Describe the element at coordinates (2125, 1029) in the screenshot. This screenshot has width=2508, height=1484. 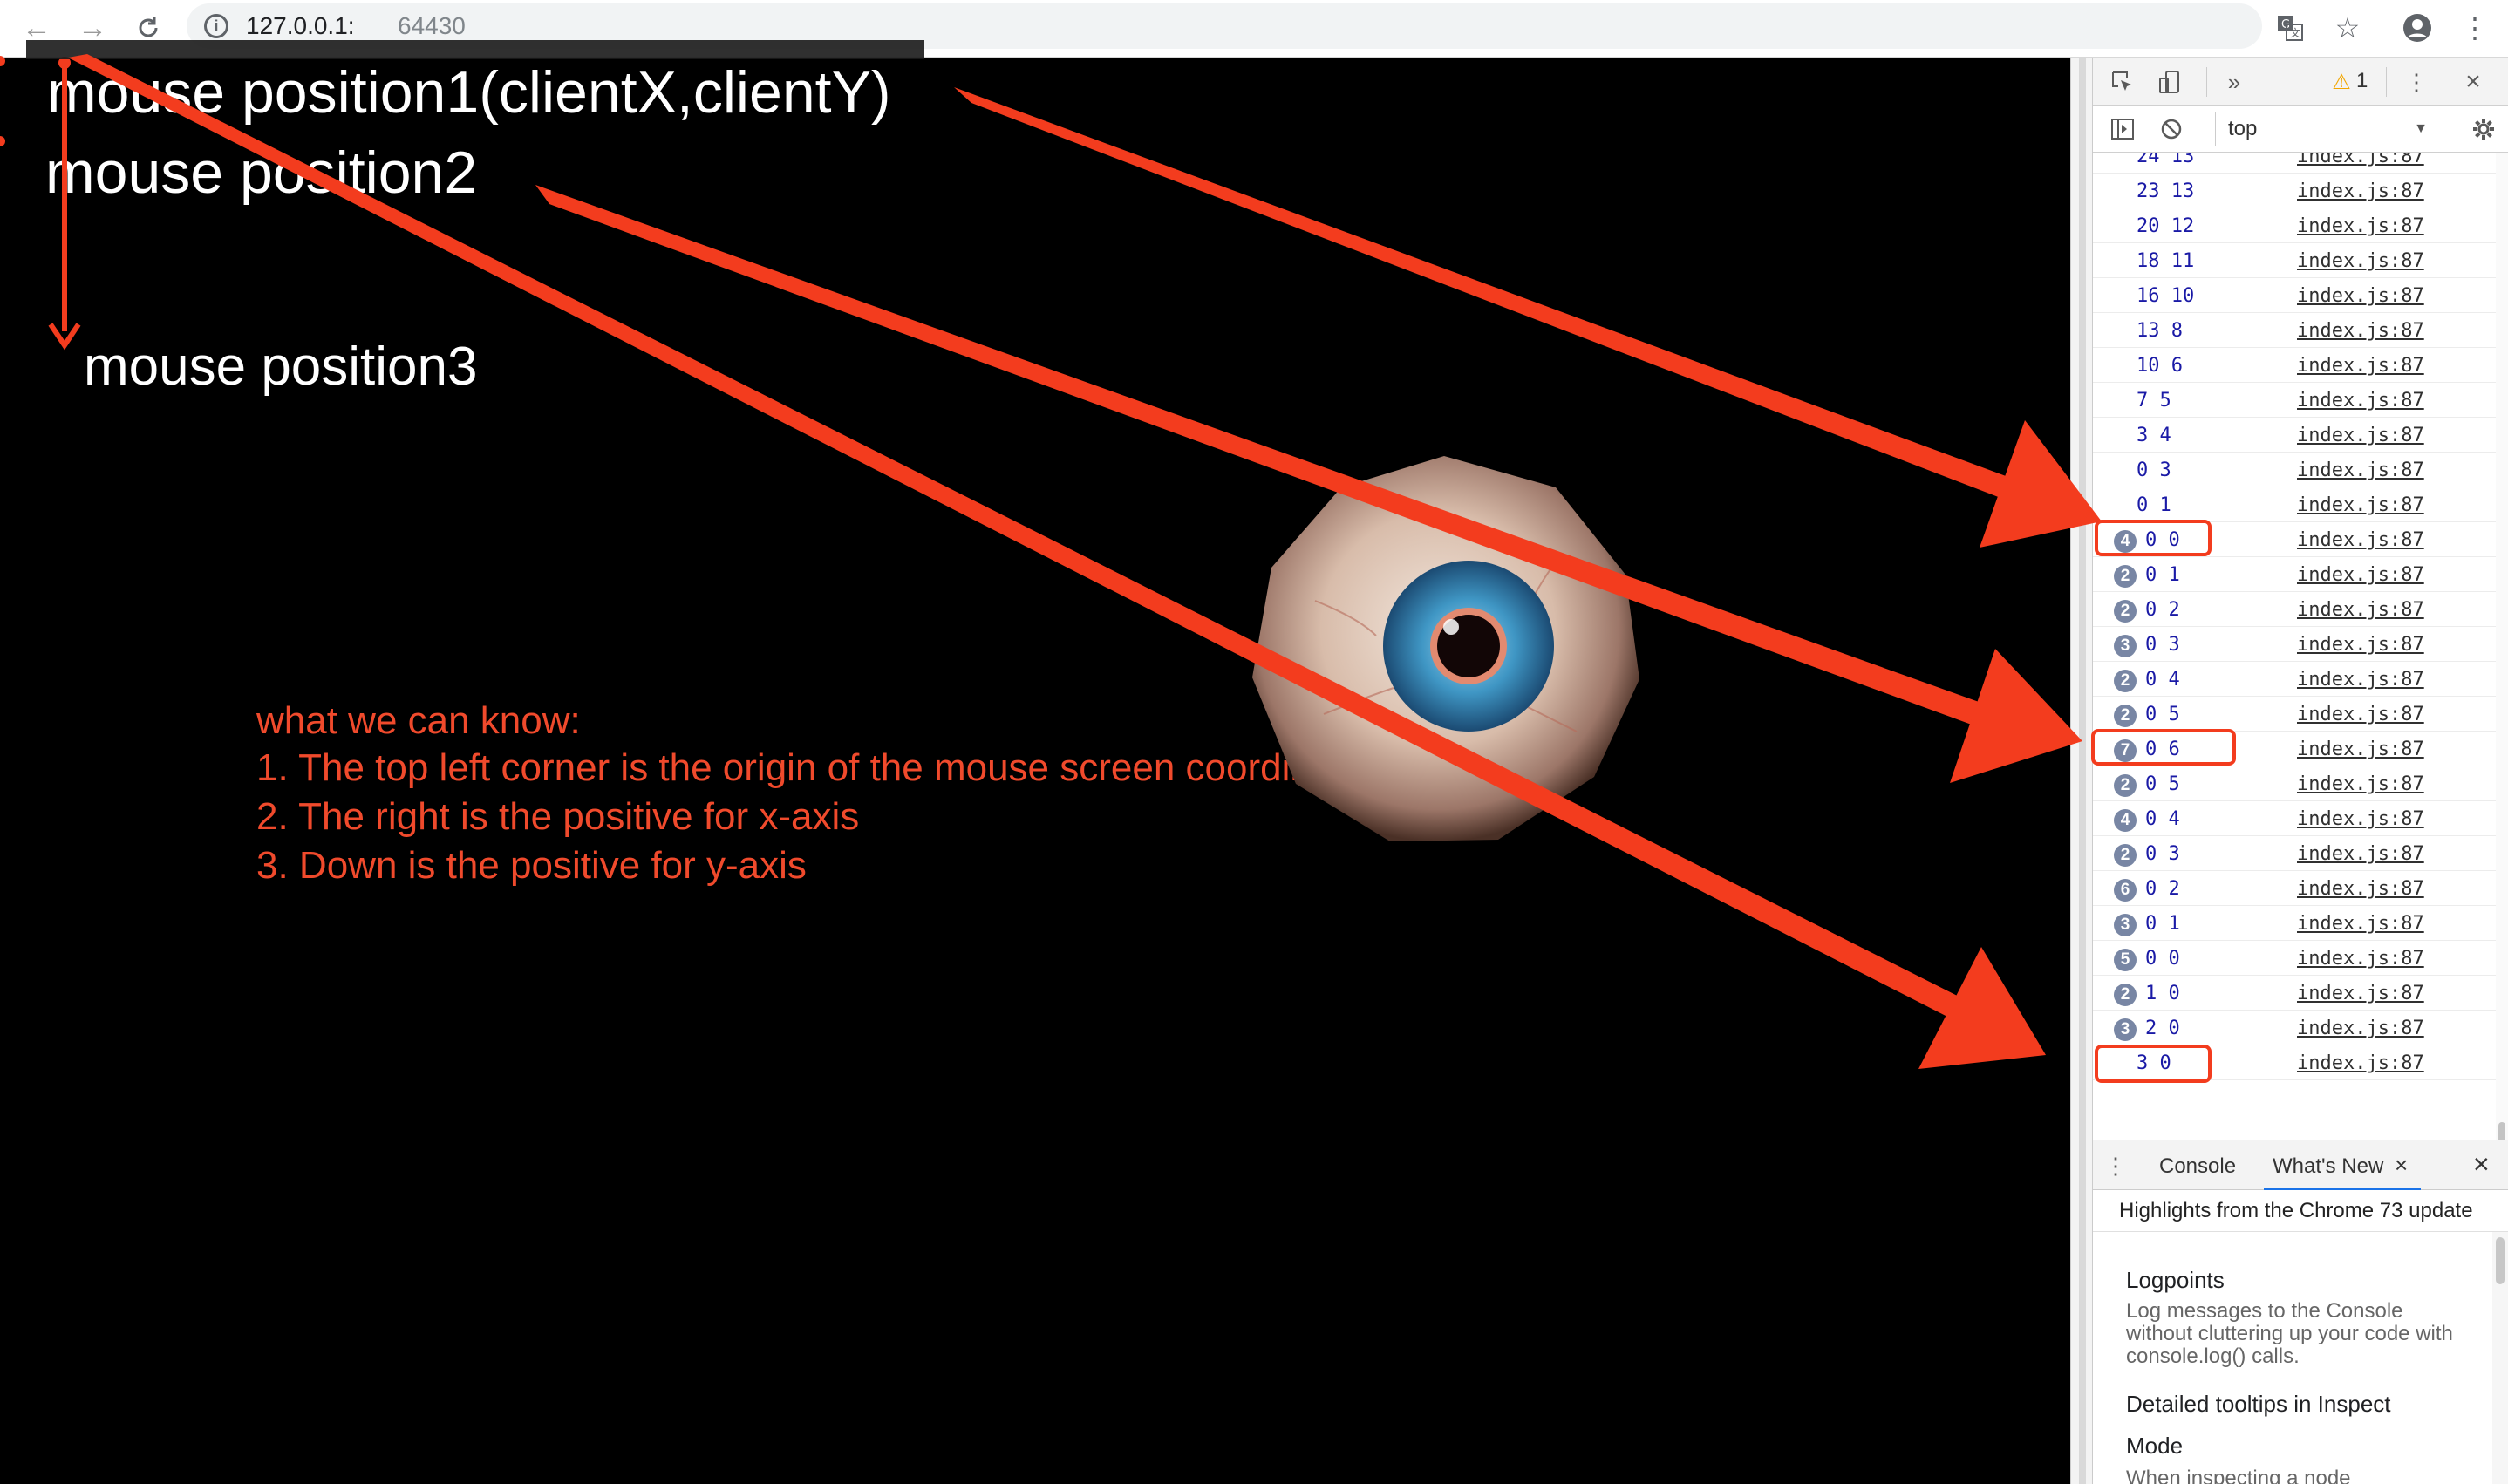
I see `repeat-count-badge: 3` at that location.